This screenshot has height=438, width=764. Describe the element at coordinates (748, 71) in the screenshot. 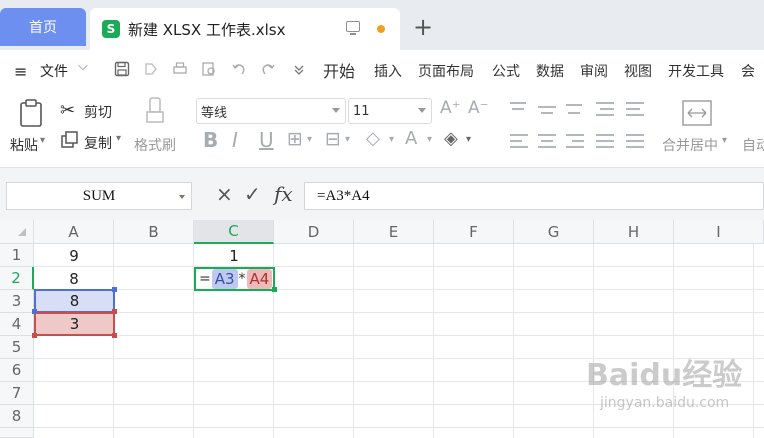

I see `menu-tab-more: 会` at that location.